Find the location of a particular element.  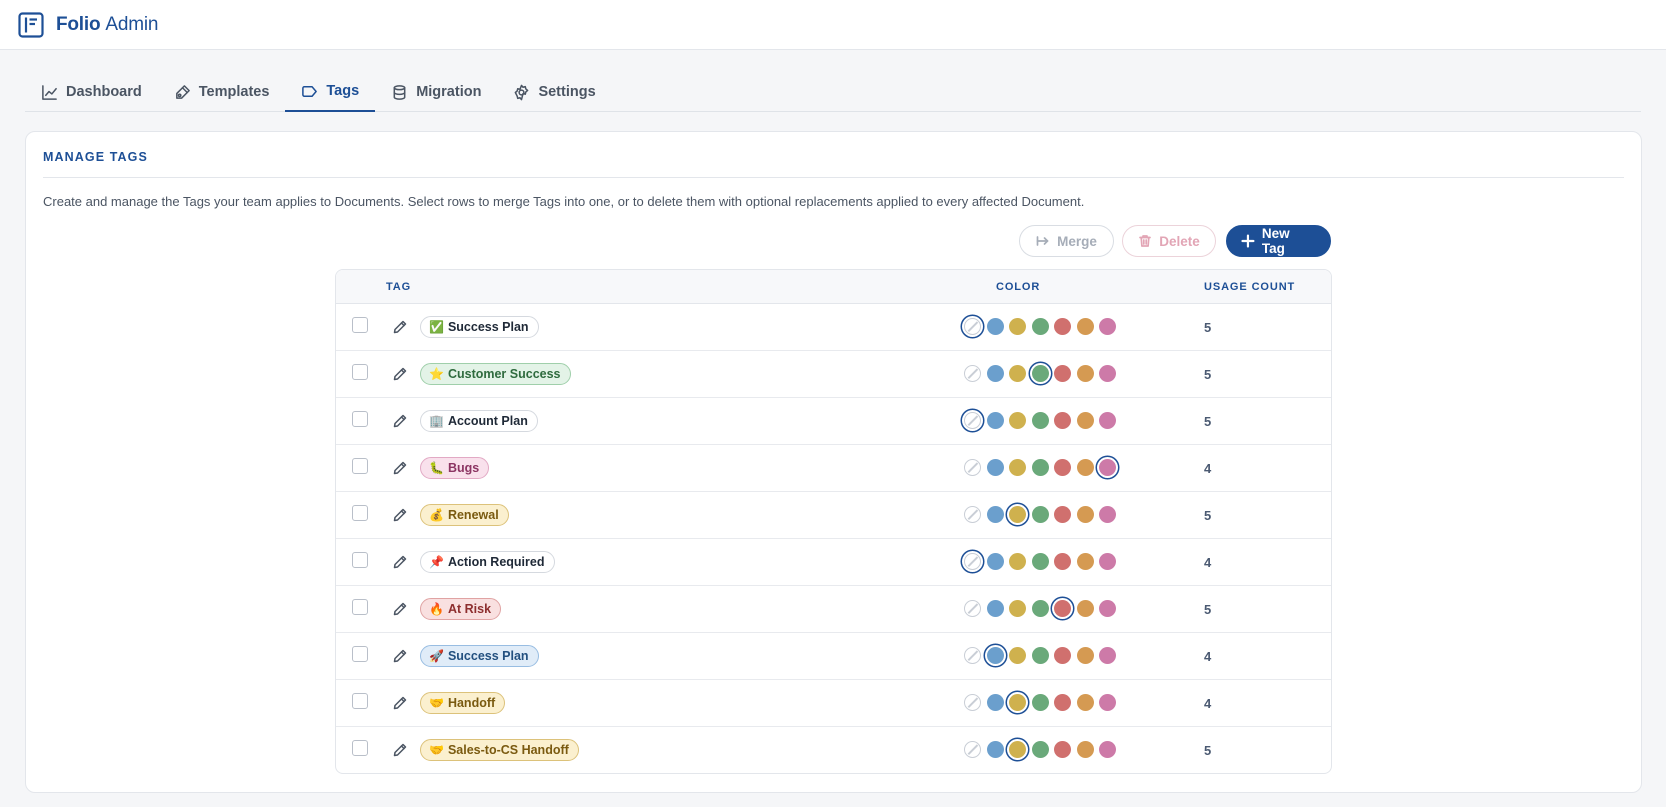

new-tag-button: New Tag is located at coordinates (1278, 241).